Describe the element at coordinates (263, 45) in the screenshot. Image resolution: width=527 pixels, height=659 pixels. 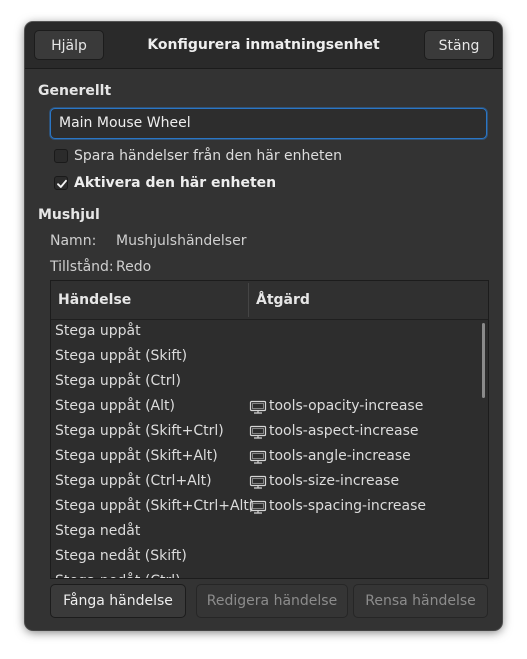
I see `header-bar: Hjälp Konfigurera inmatningsenhet Stäng` at that location.